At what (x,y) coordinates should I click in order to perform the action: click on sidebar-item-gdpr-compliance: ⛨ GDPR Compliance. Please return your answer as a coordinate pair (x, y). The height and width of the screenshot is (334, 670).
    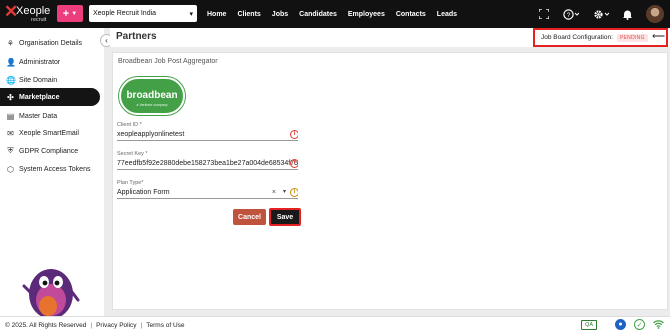
    Looking at the image, I should click on (50, 151).